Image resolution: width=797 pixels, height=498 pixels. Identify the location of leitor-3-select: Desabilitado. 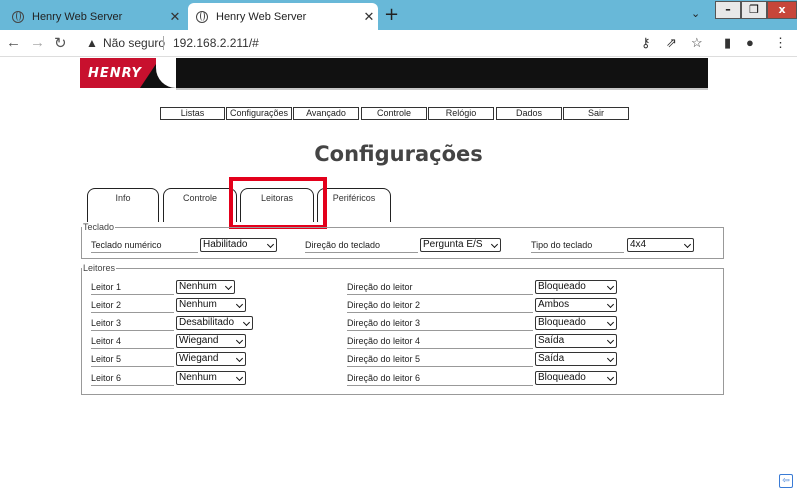
(214, 323).